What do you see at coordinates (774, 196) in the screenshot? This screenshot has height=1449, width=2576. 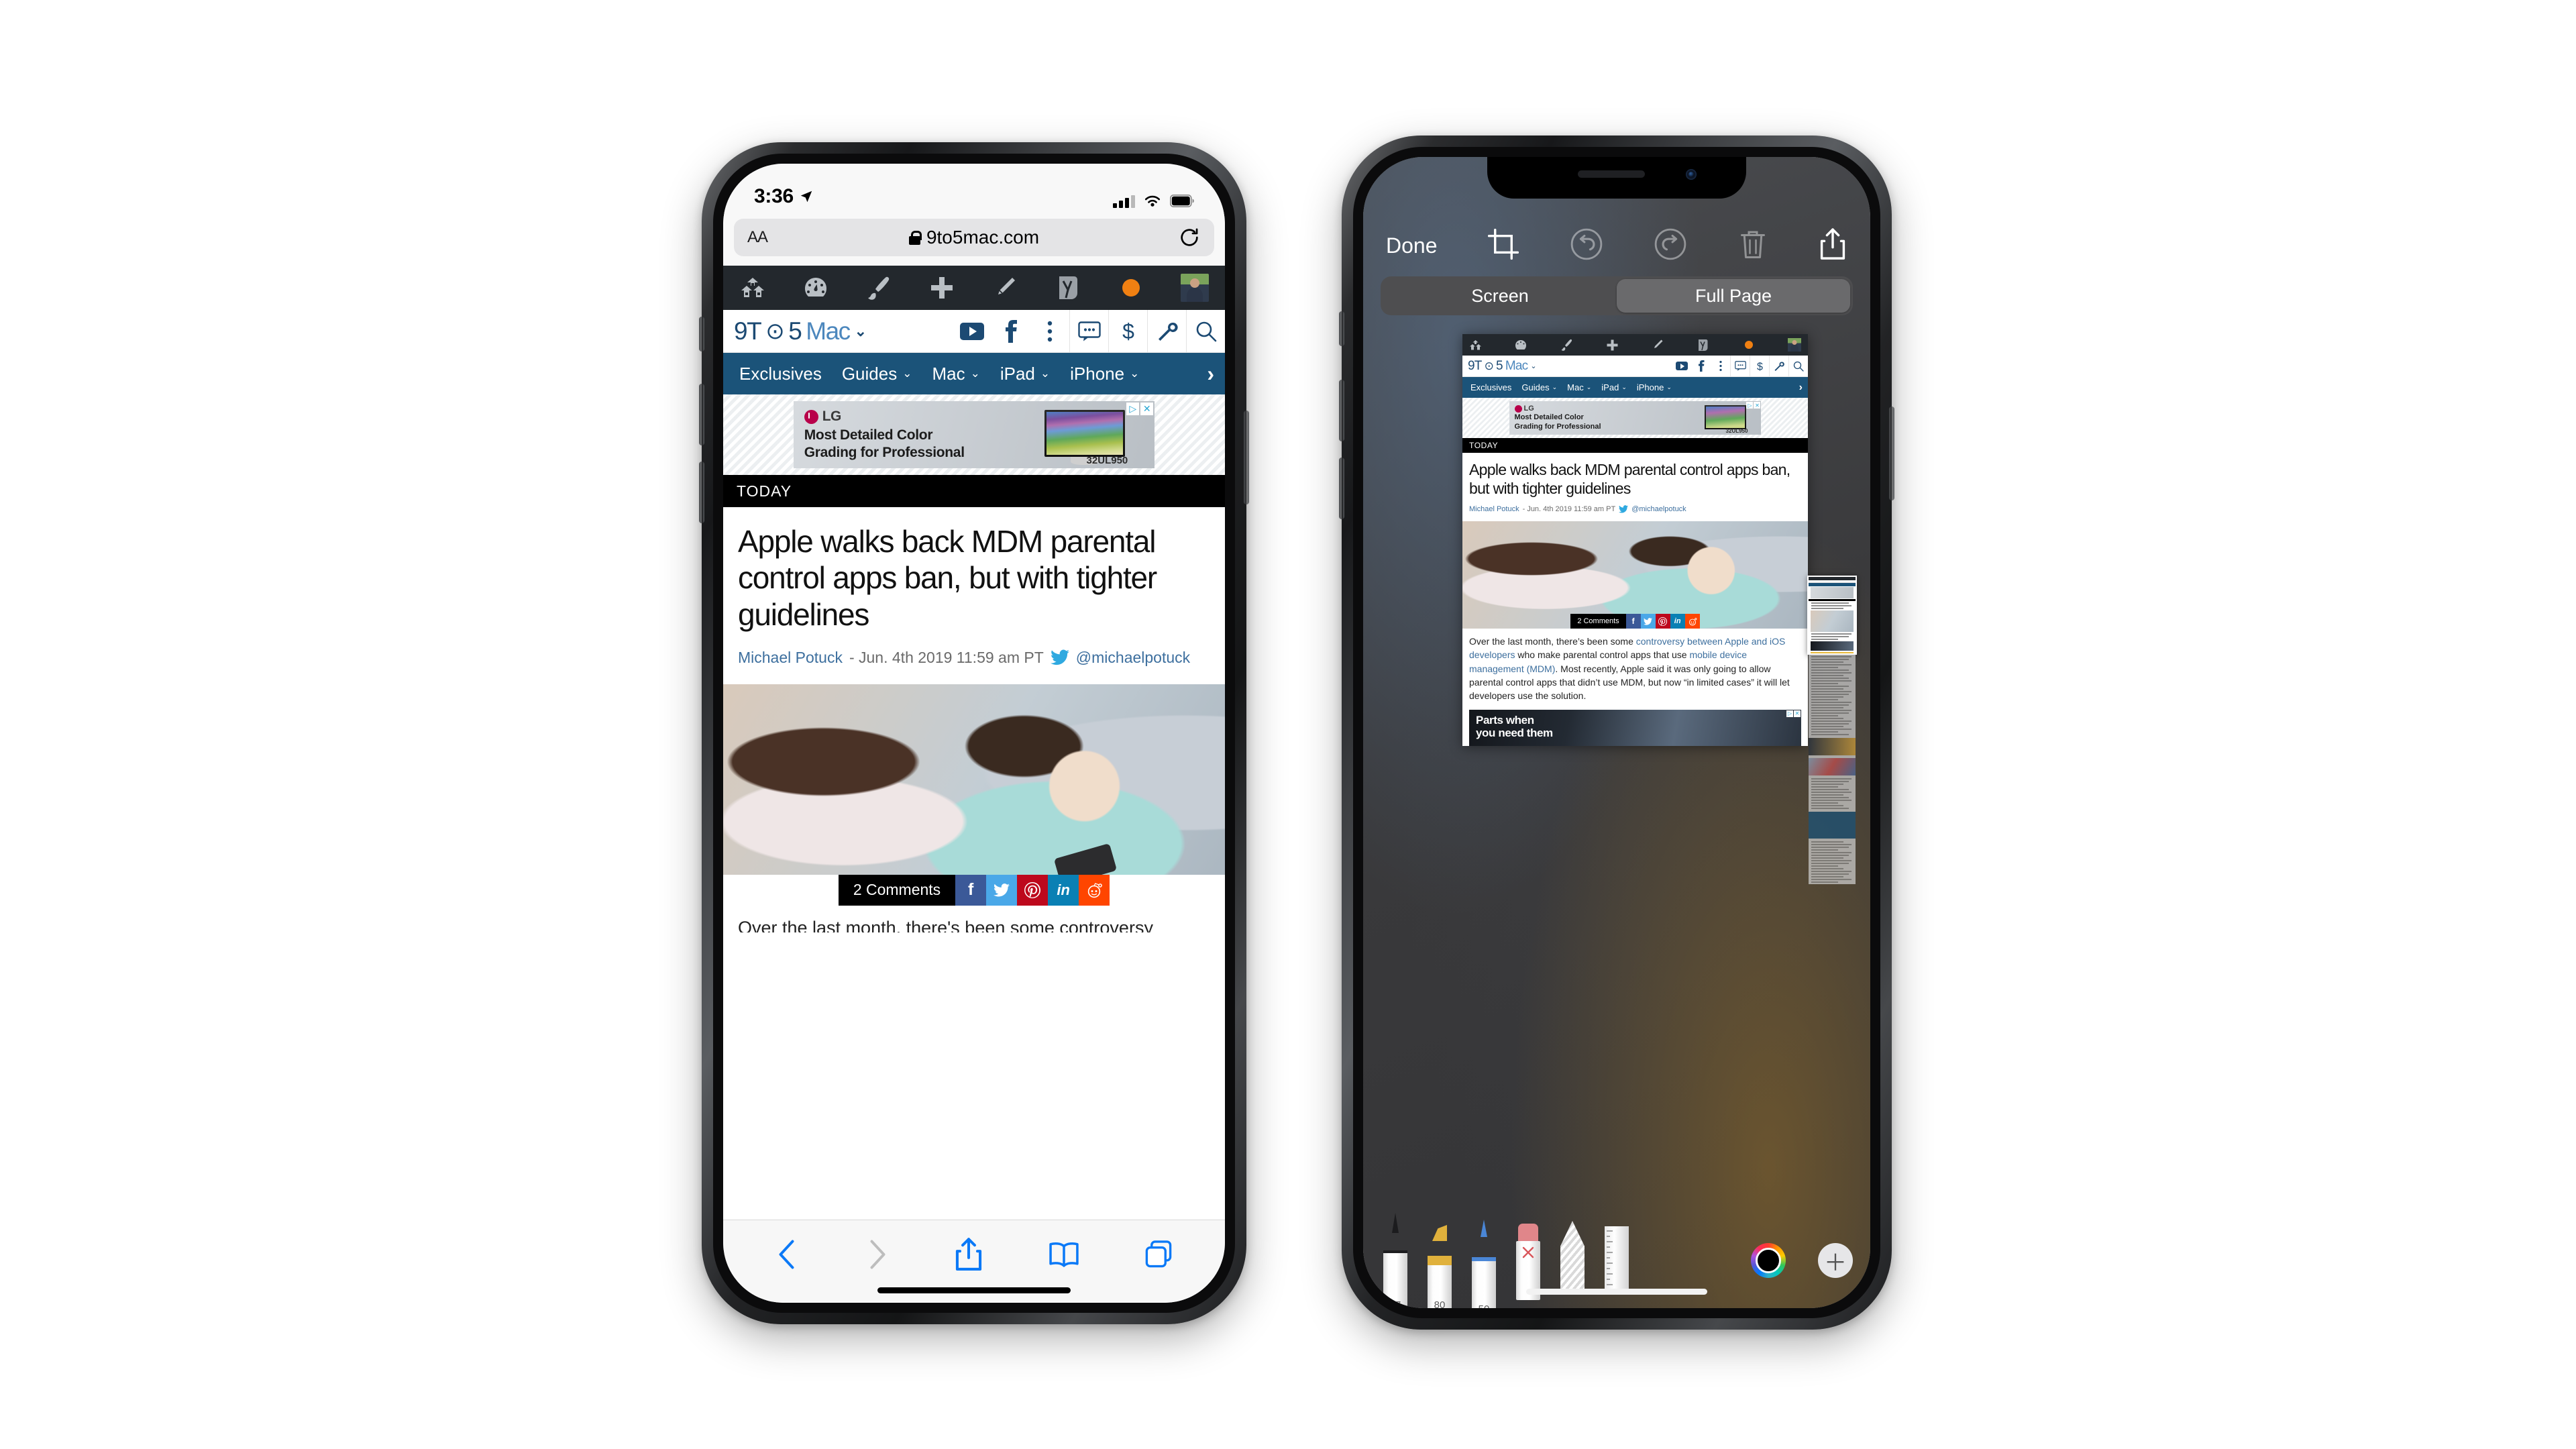 I see `status-time-label: 3:36` at bounding box center [774, 196].